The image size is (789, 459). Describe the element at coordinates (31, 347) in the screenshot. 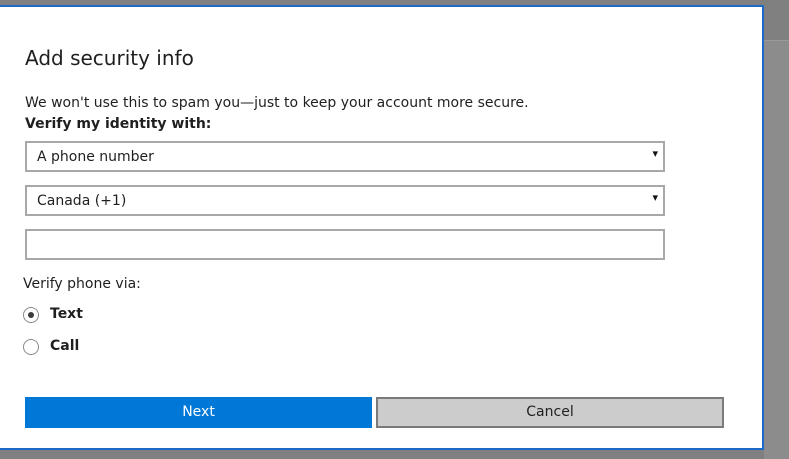

I see `radio-button-unchecked` at that location.